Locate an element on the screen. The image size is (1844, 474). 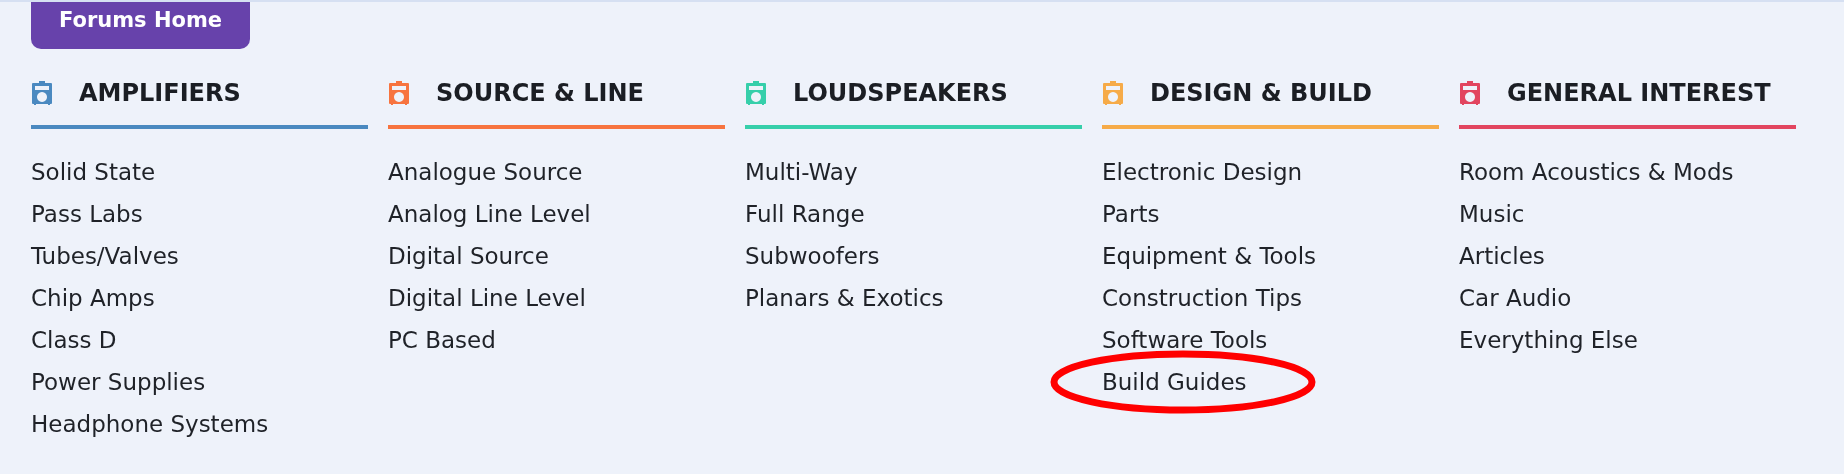
forum-link: Parts is located at coordinates (1131, 214).